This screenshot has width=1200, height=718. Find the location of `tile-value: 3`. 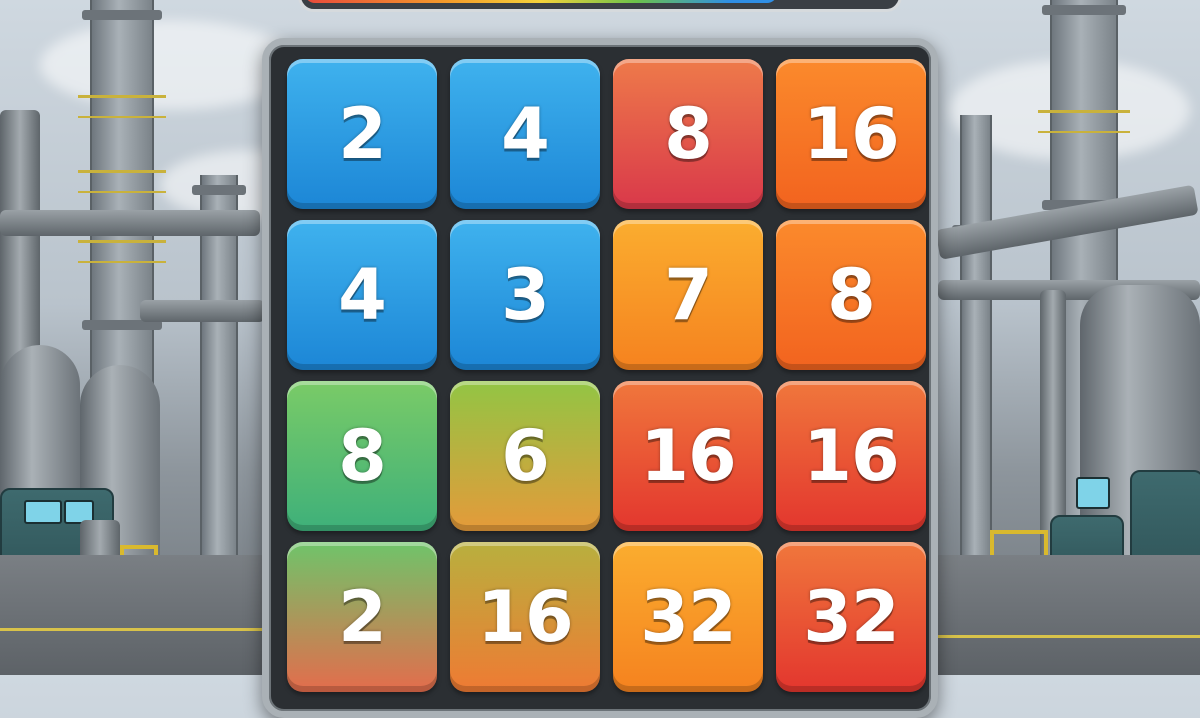

tile-value: 3 is located at coordinates (525, 295).